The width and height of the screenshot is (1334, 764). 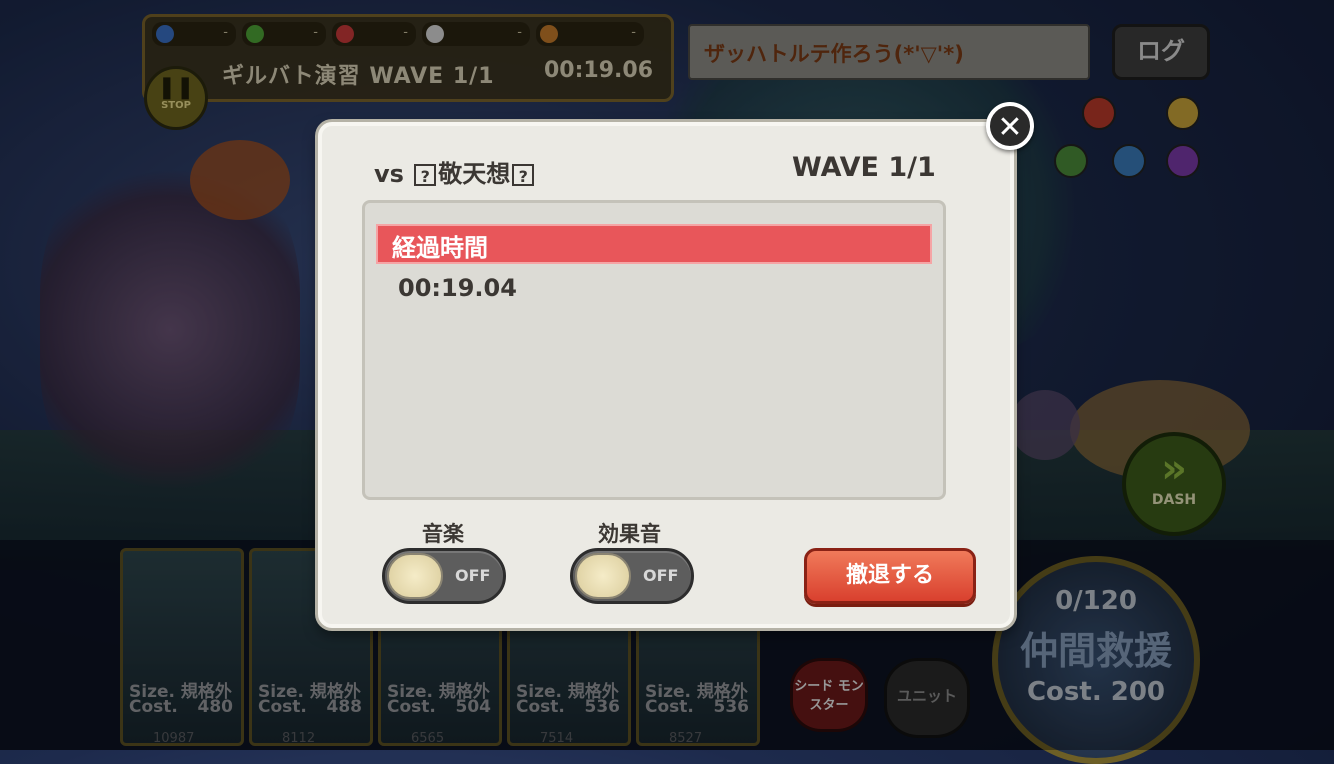 What do you see at coordinates (474, 174) in the screenshot?
I see `opponent-name: 敬天想` at bounding box center [474, 174].